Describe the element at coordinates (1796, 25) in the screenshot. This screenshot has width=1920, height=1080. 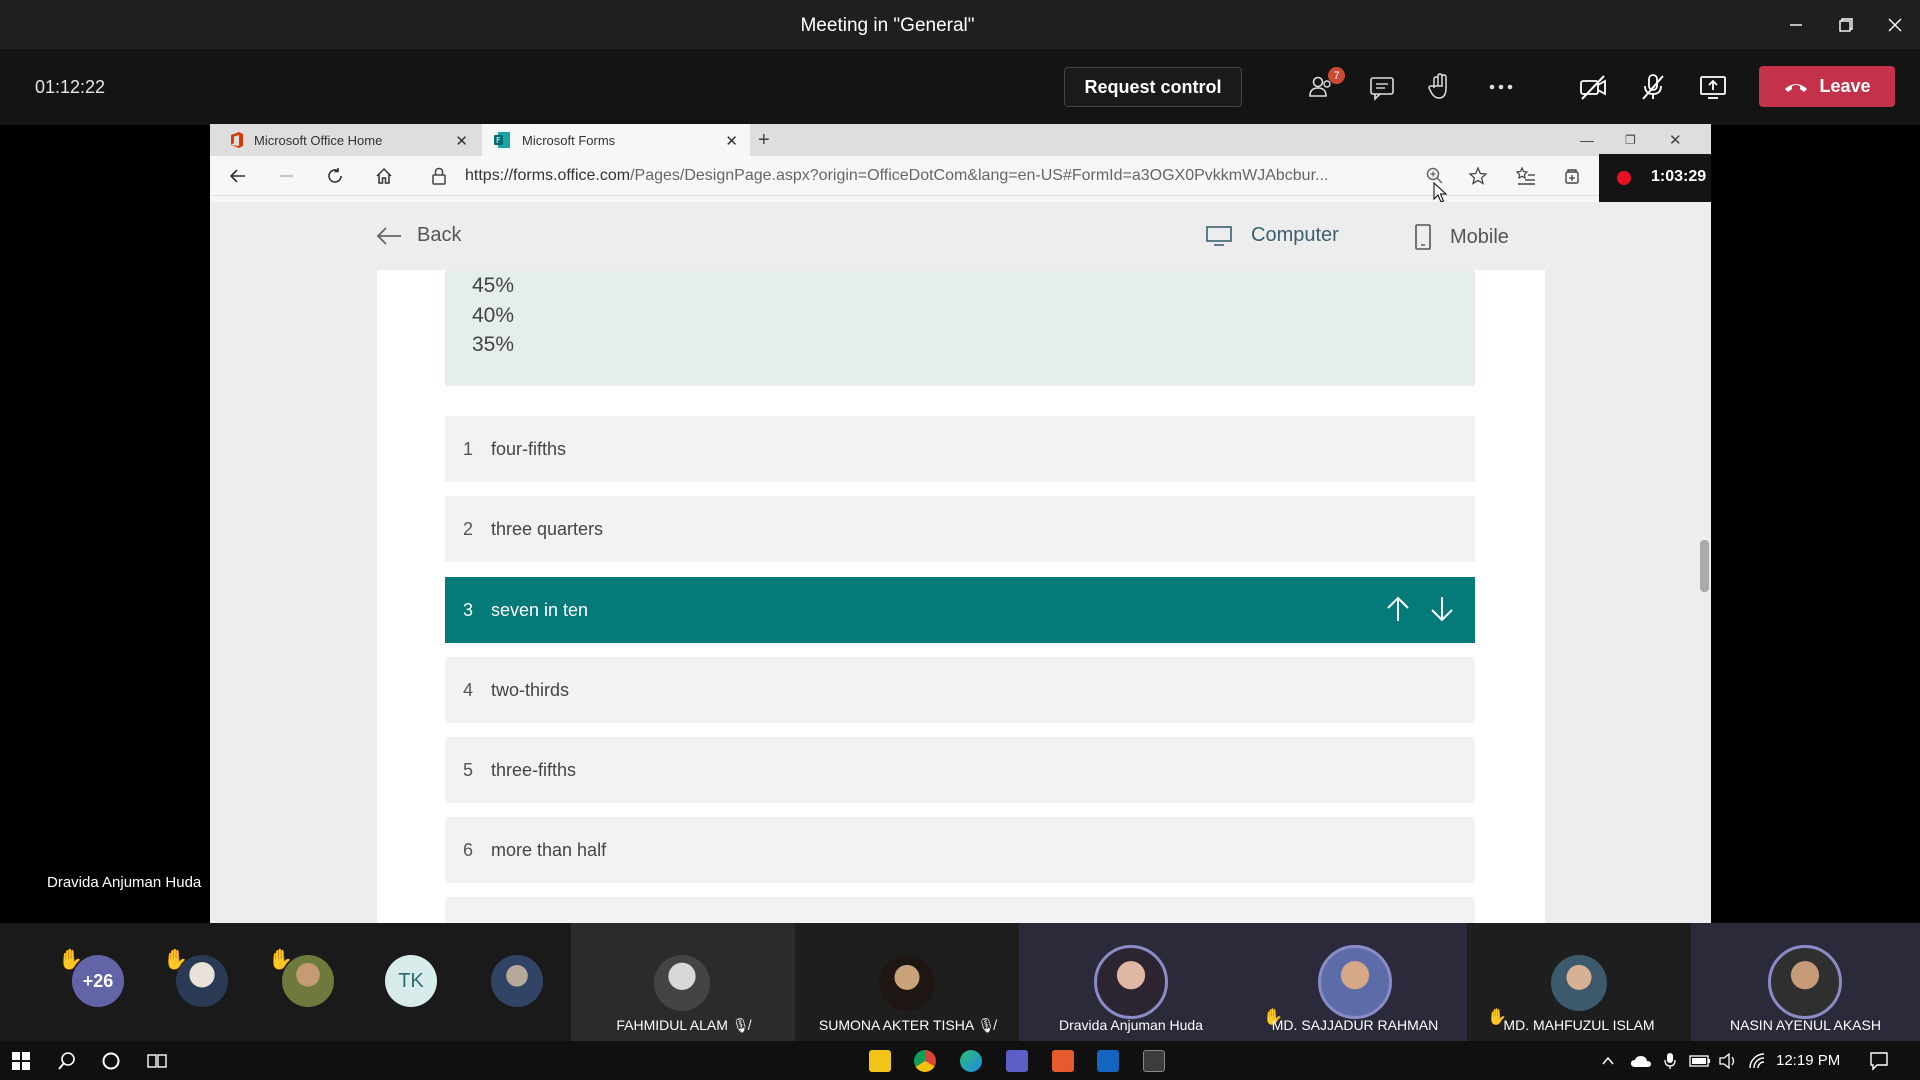
I see `minimize-icon` at that location.